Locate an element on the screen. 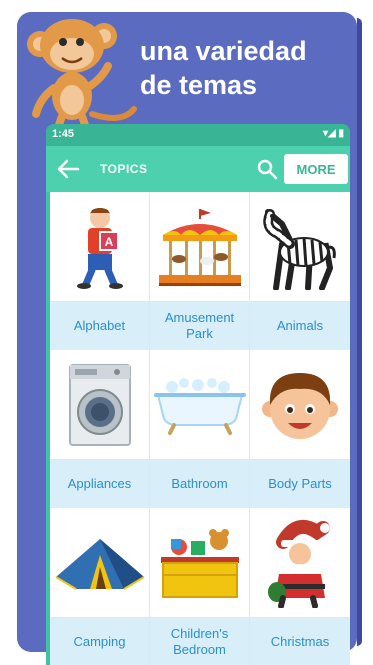 This screenshot has height=665, width=373. topic-tile-animals: Animals is located at coordinates (300, 271).